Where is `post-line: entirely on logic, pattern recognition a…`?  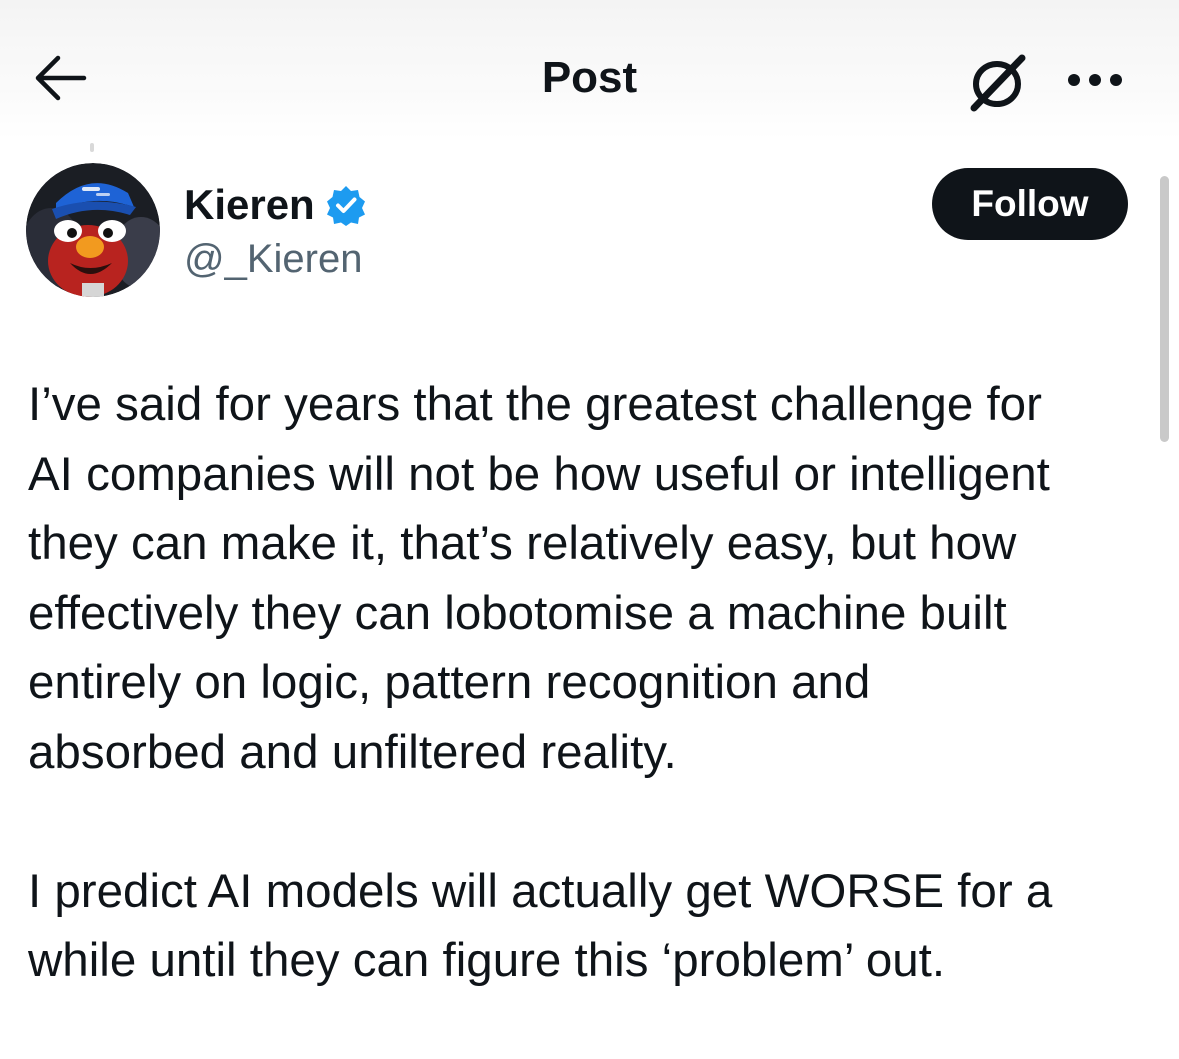 post-line: entirely on logic, pattern recognition a… is located at coordinates (449, 682).